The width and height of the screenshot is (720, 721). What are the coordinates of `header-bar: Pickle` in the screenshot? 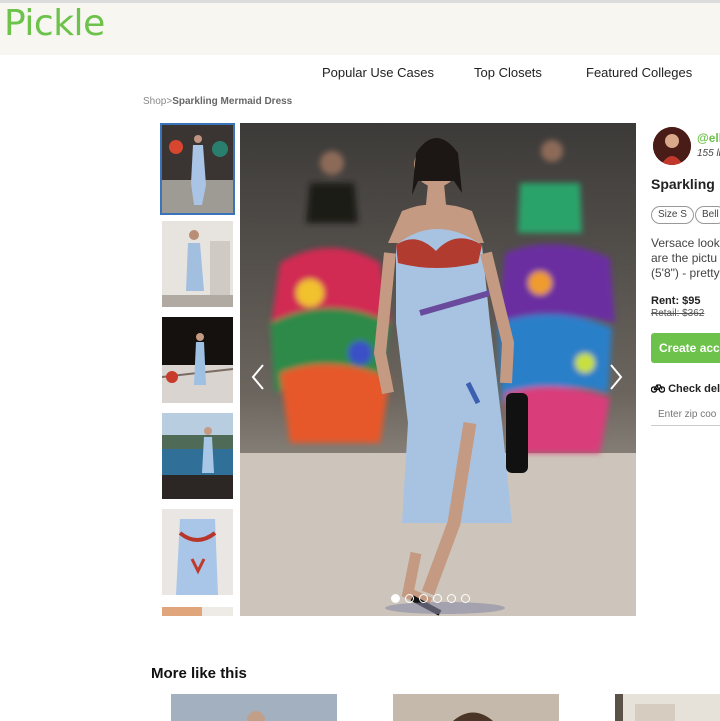 It's located at (360, 27).